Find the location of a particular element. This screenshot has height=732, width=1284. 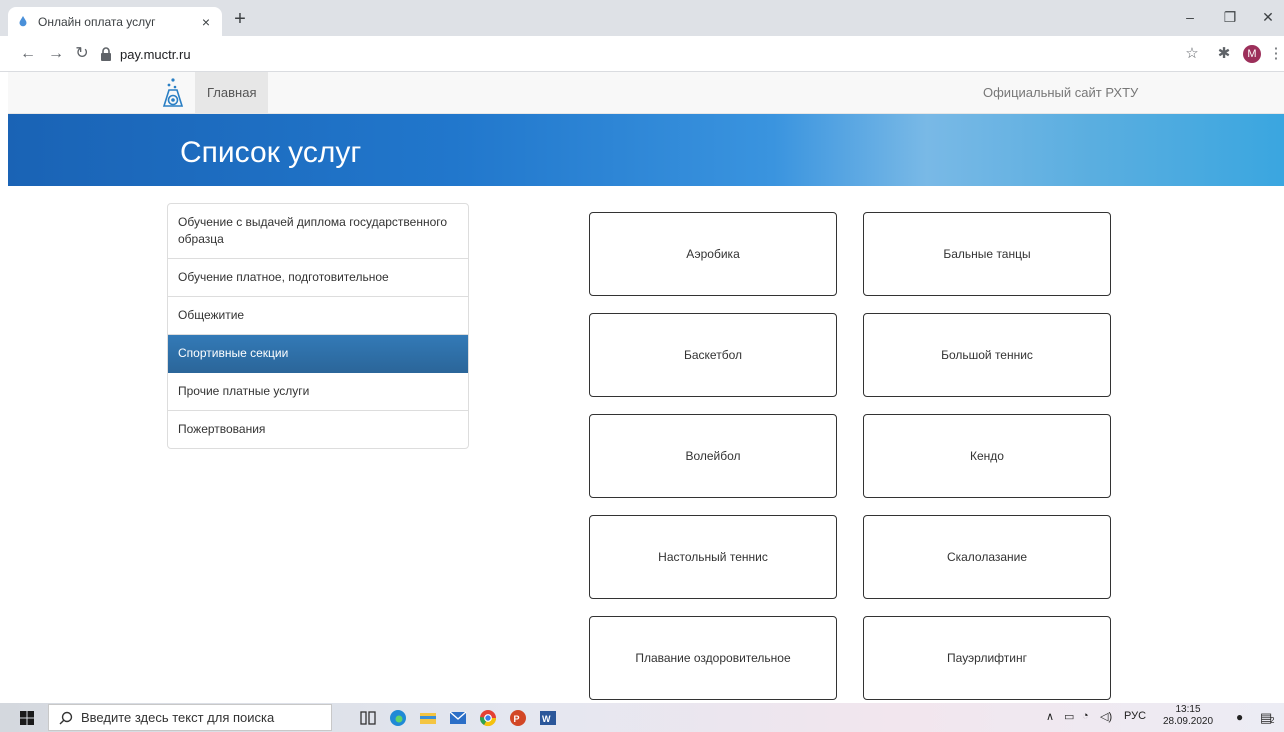

lock-icon is located at coordinates (106, 54).